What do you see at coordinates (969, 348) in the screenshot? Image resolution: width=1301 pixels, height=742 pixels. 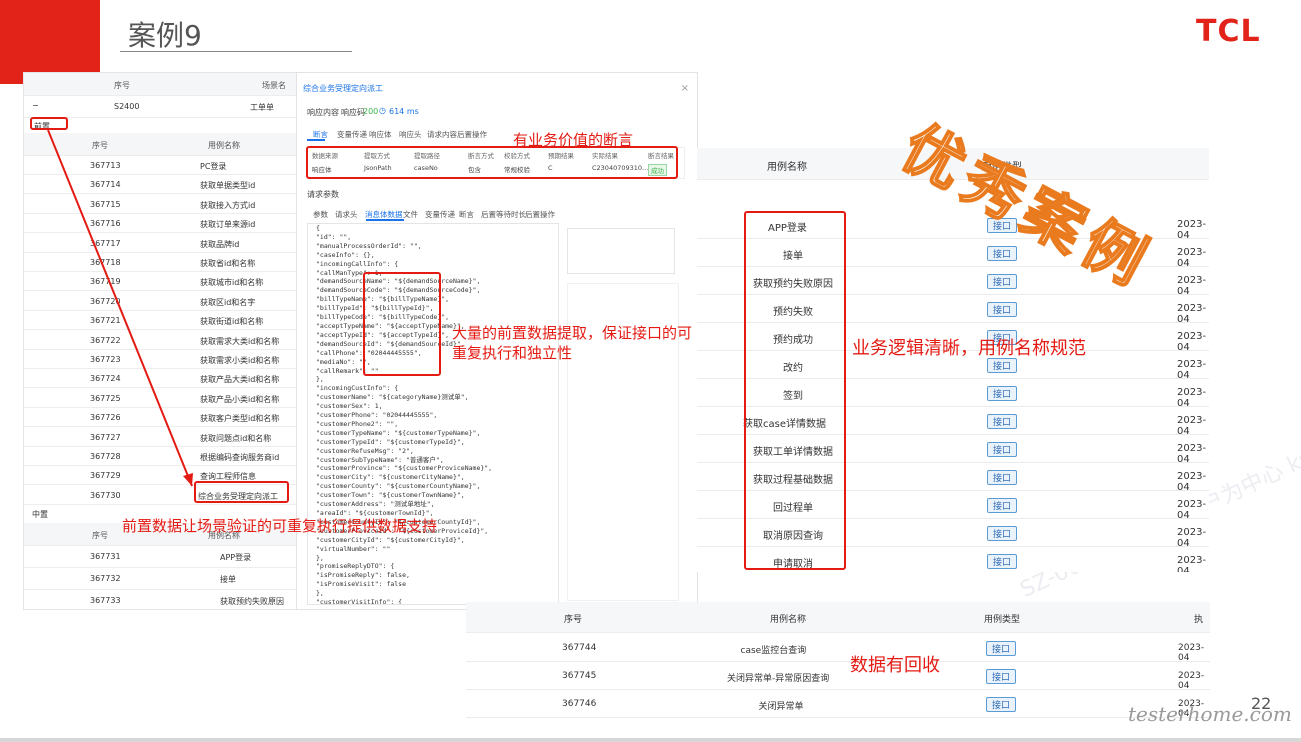 I see `logic-note: 业务逻辑清晰，用例名称规范` at bounding box center [969, 348].